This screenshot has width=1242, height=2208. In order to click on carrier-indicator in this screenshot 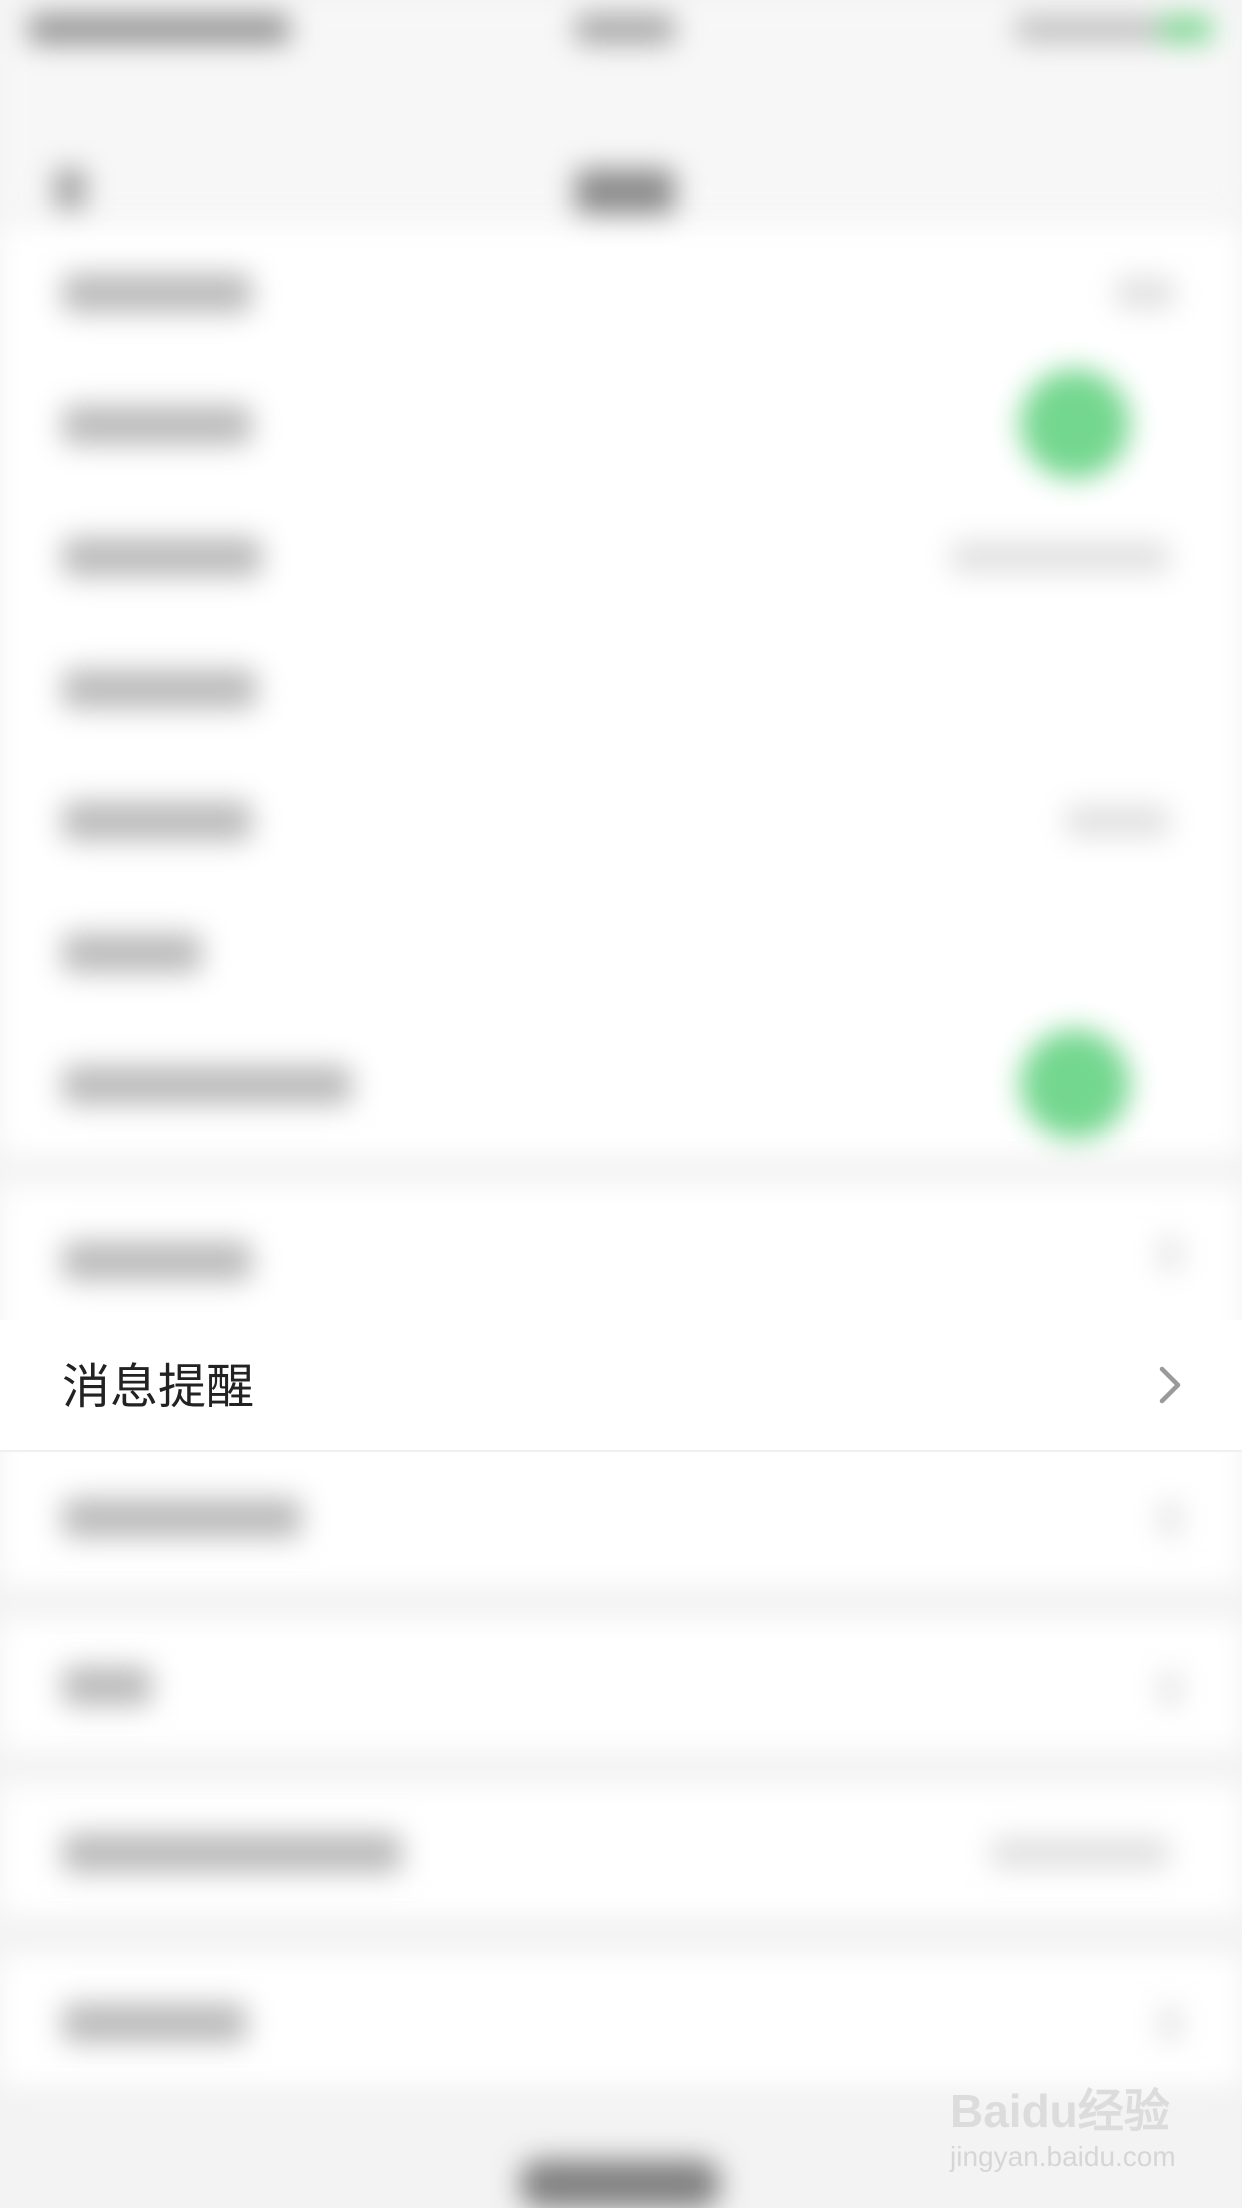, I will do `click(159, 29)`.